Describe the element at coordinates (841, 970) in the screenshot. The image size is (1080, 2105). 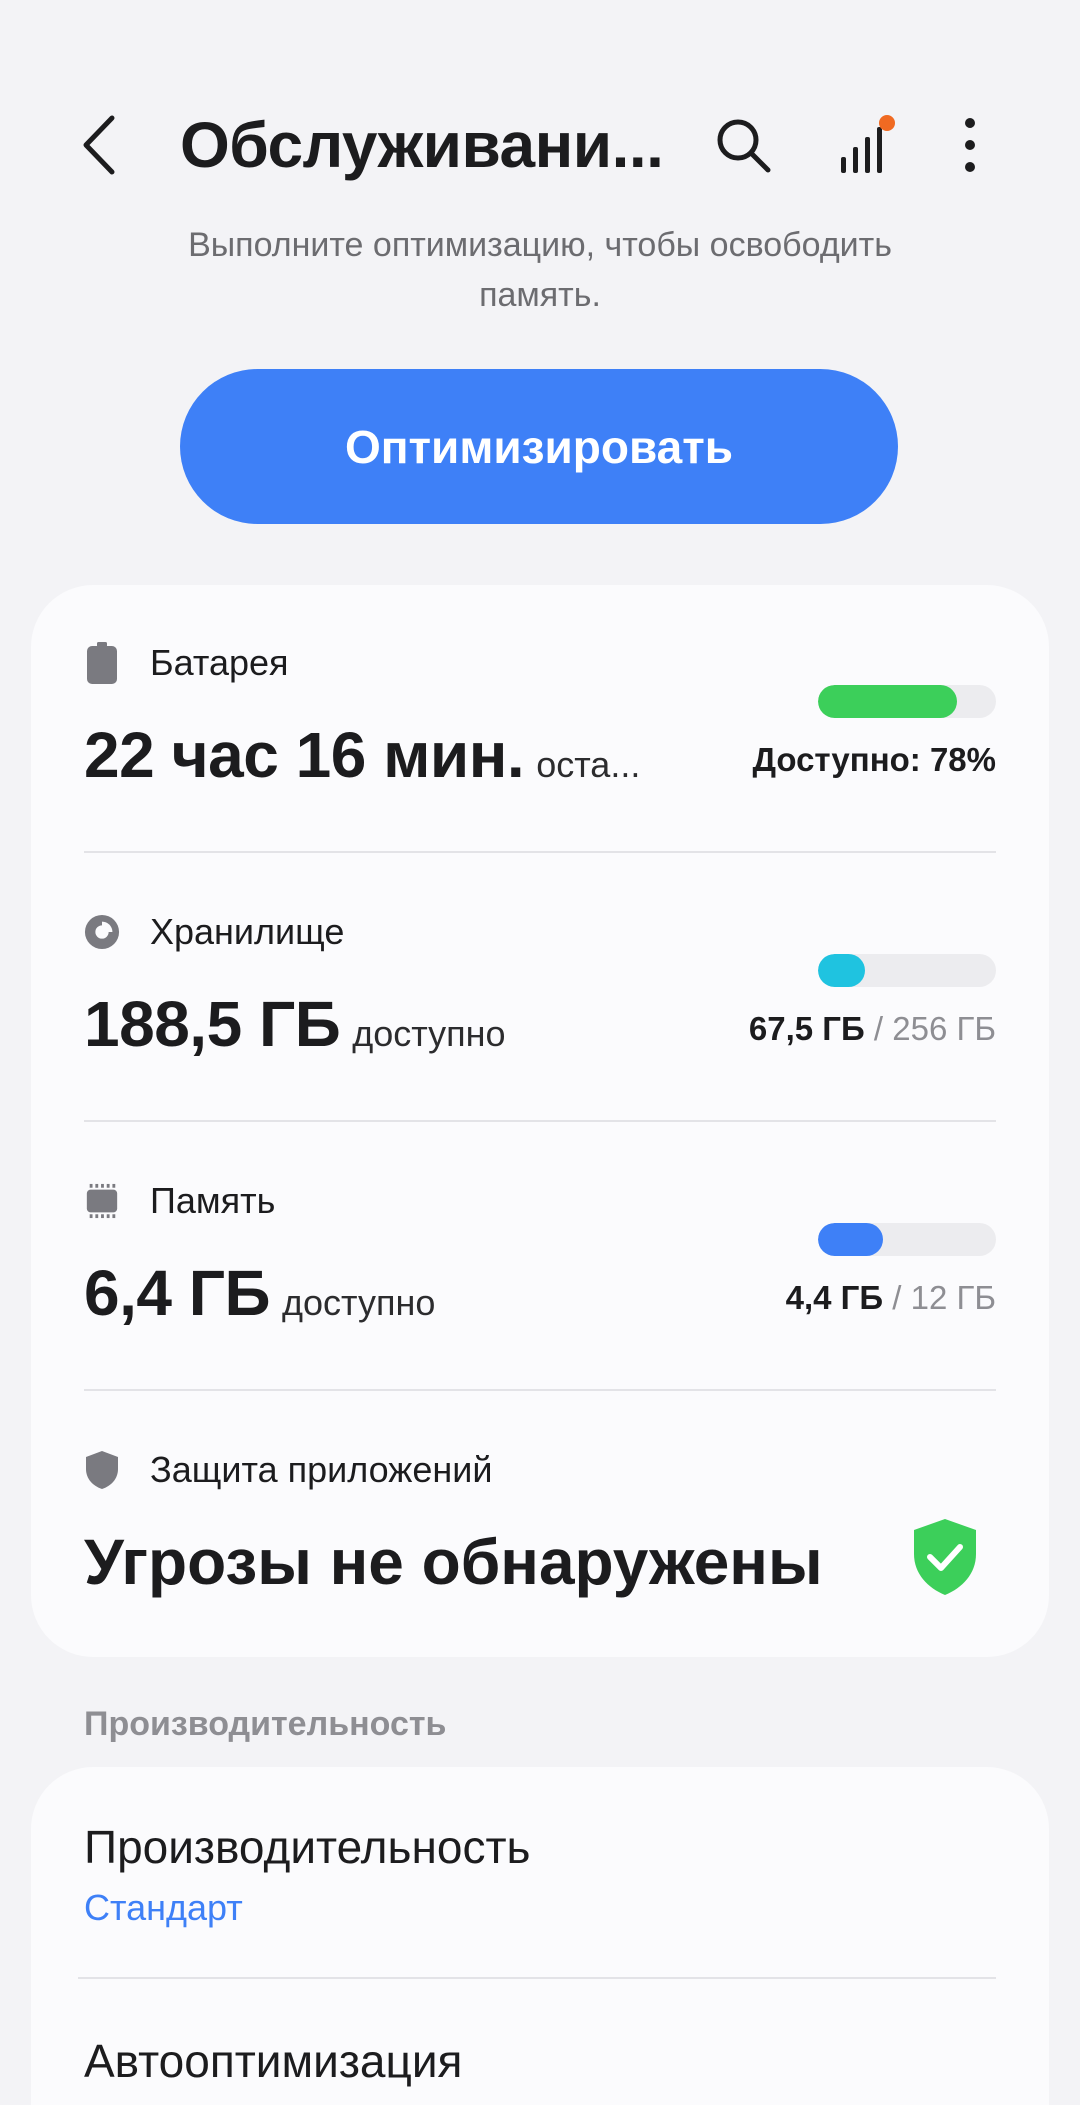
I see `storage-bar-fill` at that location.